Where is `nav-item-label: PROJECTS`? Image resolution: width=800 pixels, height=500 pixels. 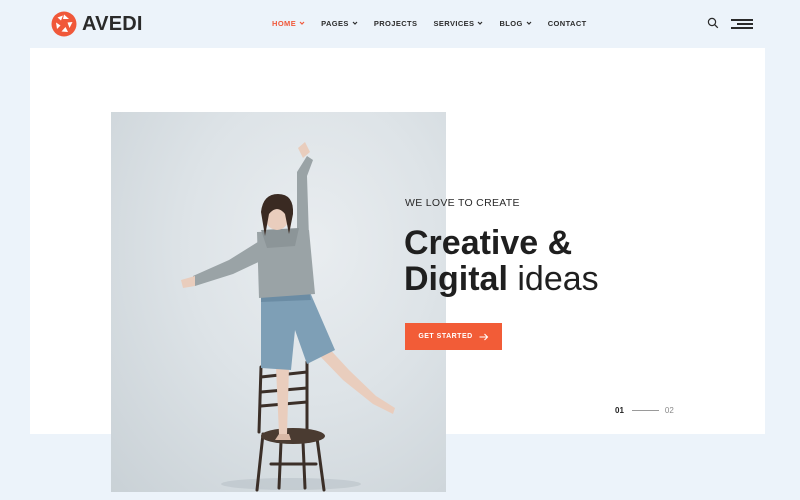 nav-item-label: PROJECTS is located at coordinates (395, 23).